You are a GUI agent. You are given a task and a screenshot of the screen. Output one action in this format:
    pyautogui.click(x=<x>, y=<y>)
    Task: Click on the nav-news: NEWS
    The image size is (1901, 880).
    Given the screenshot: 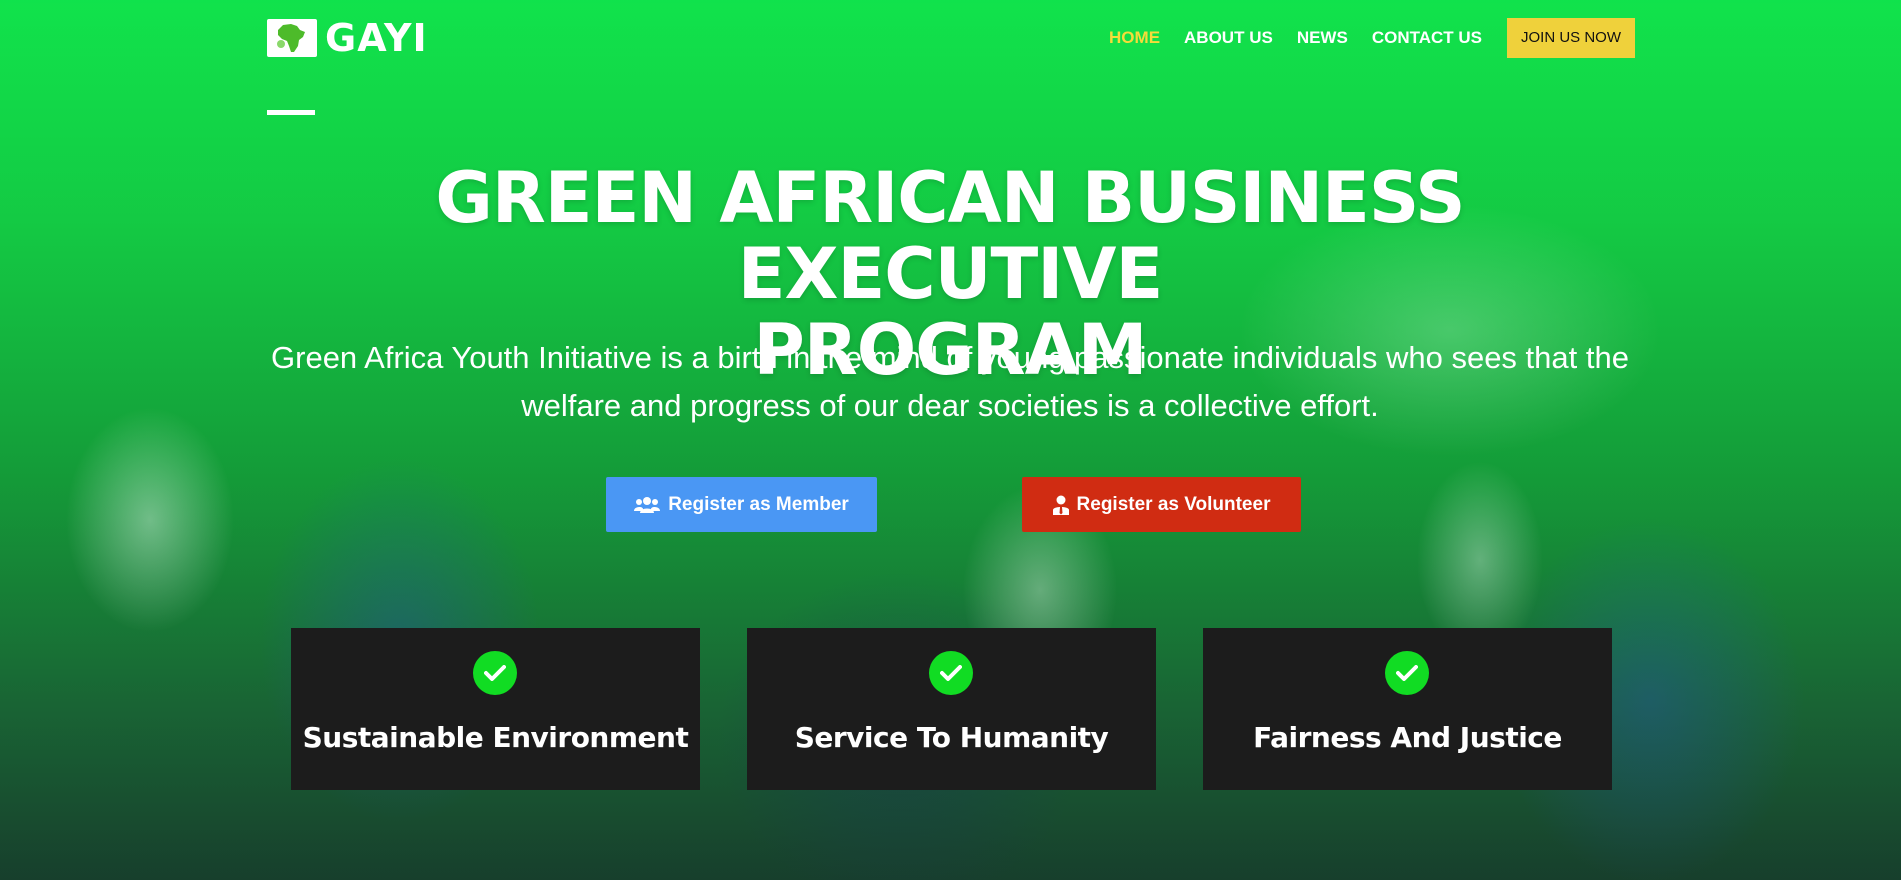 What is the action you would take?
    pyautogui.click(x=1322, y=38)
    